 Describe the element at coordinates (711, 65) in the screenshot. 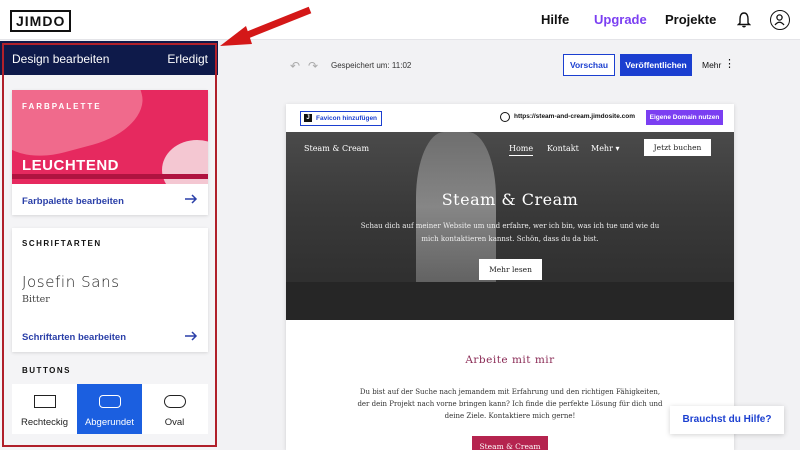

I see `more-menu-label: Mehr` at that location.